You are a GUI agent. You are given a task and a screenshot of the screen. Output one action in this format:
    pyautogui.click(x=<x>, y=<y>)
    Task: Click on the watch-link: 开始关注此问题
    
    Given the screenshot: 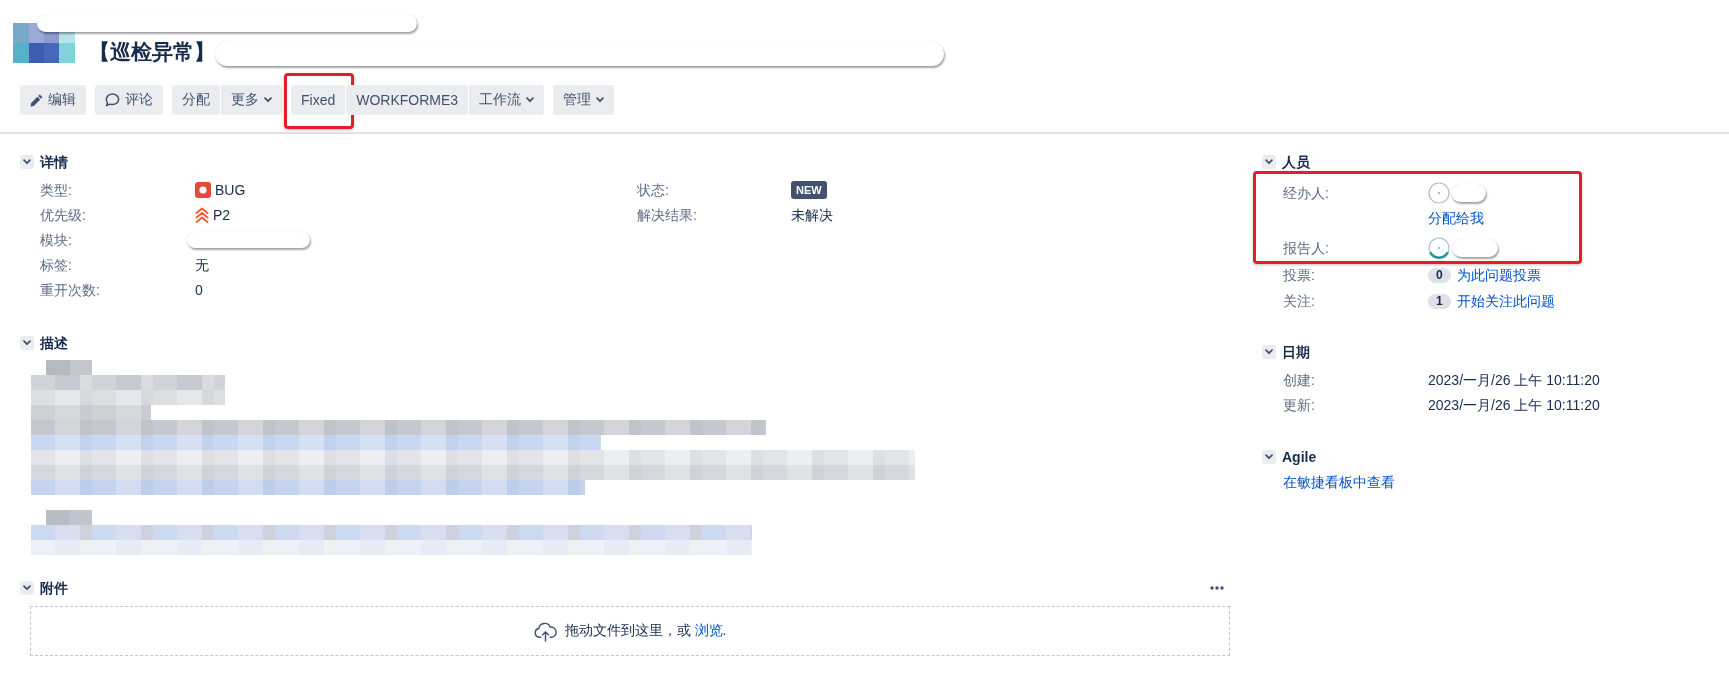 What is the action you would take?
    pyautogui.click(x=1505, y=301)
    